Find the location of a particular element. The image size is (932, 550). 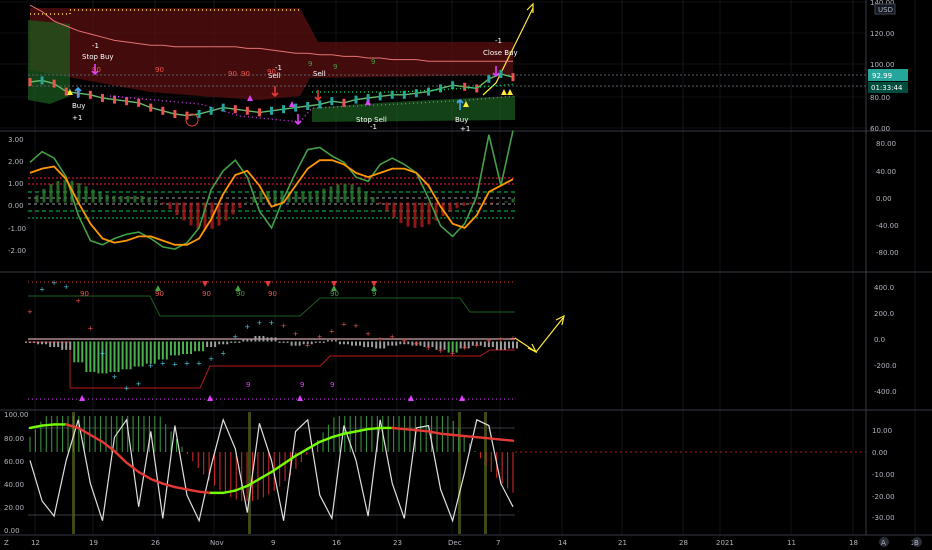

price-dotted-green is located at coordinates (414, 88).